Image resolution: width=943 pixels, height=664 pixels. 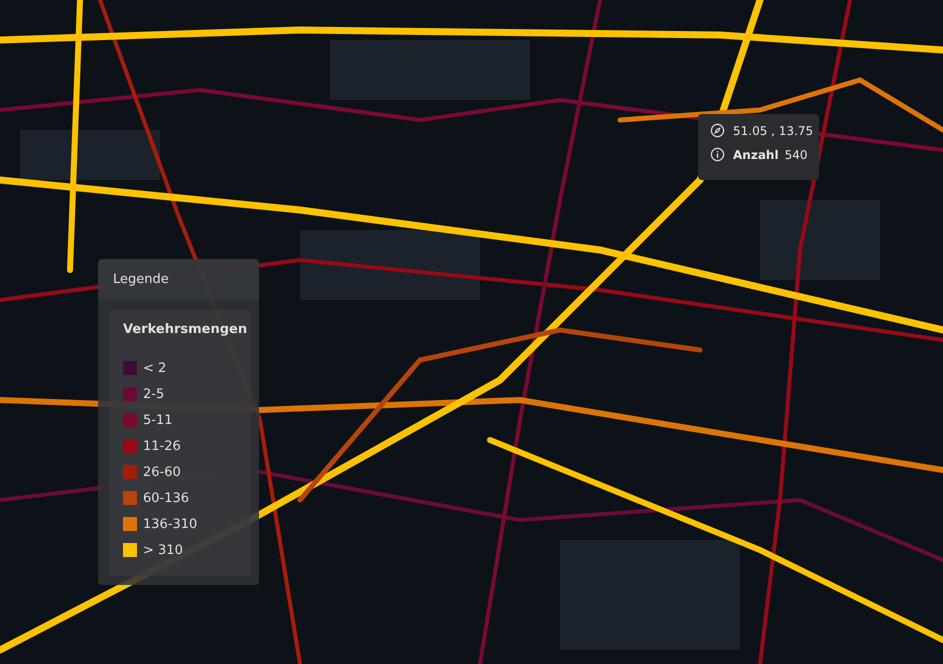 I want to click on legend-title: Legende, so click(x=141, y=279).